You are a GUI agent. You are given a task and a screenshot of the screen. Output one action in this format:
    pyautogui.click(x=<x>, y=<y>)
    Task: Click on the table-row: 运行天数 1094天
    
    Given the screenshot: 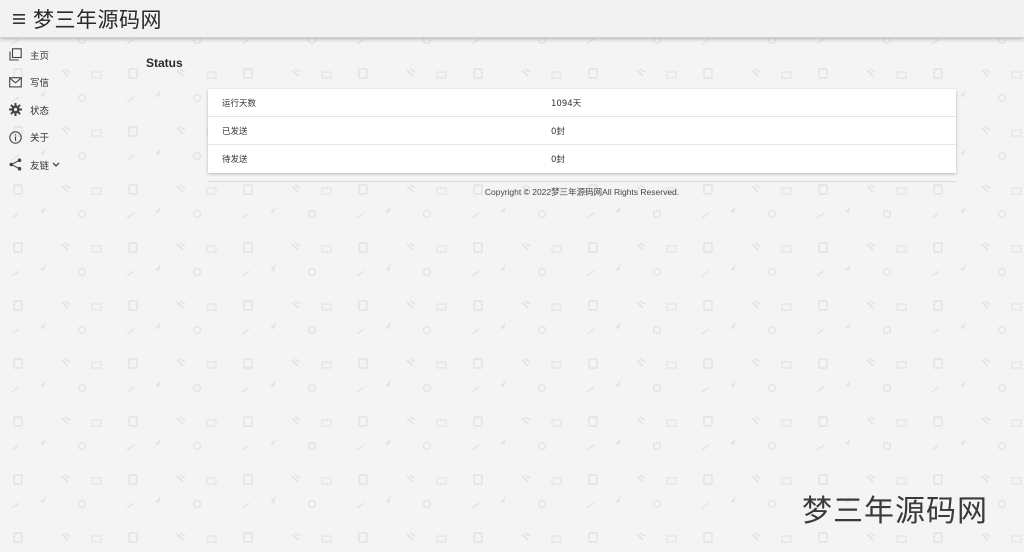 What is the action you would take?
    pyautogui.click(x=582, y=103)
    